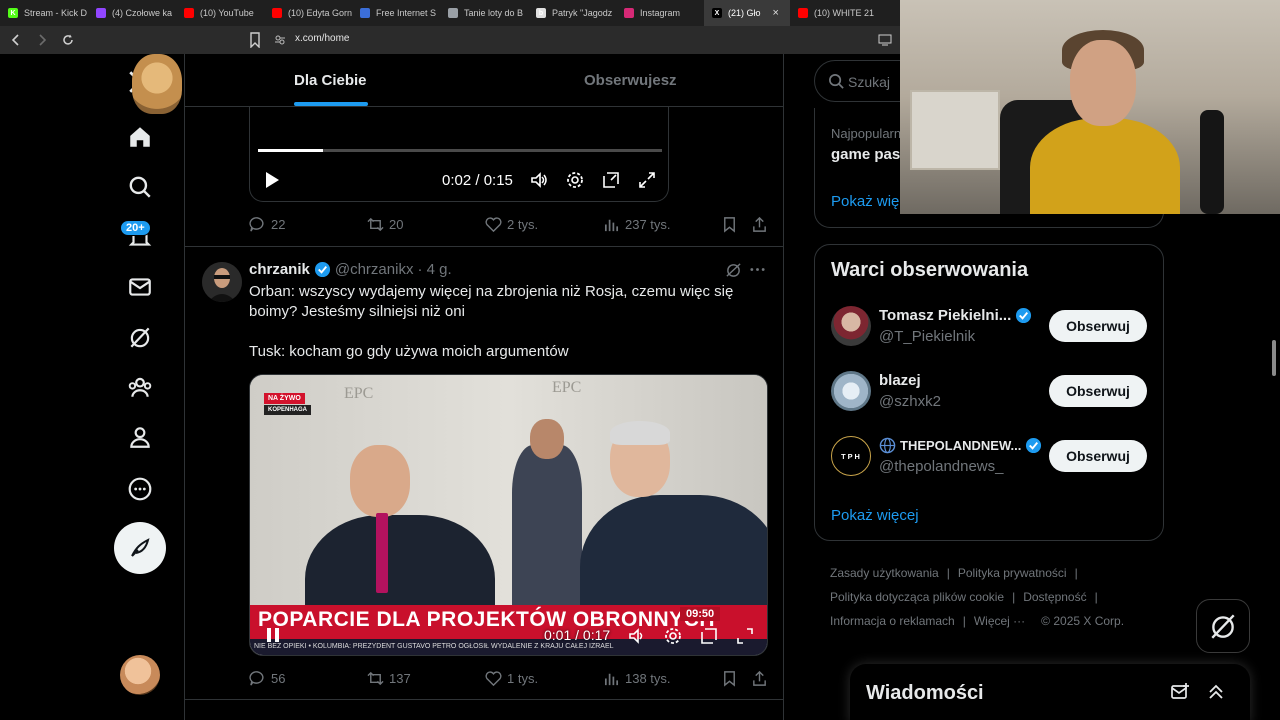  I want to click on close-tab-icon: ×, so click(776, 13).